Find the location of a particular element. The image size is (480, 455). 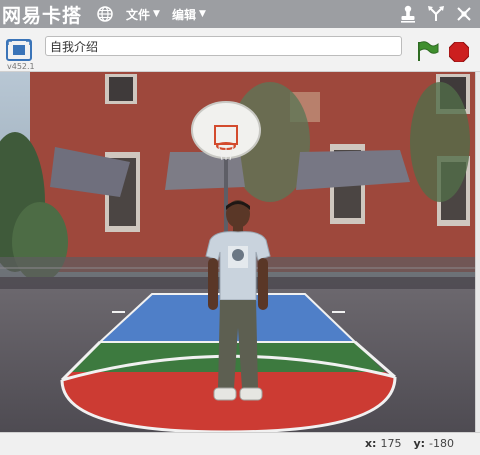

boy-sprite is located at coordinates (236, 304).